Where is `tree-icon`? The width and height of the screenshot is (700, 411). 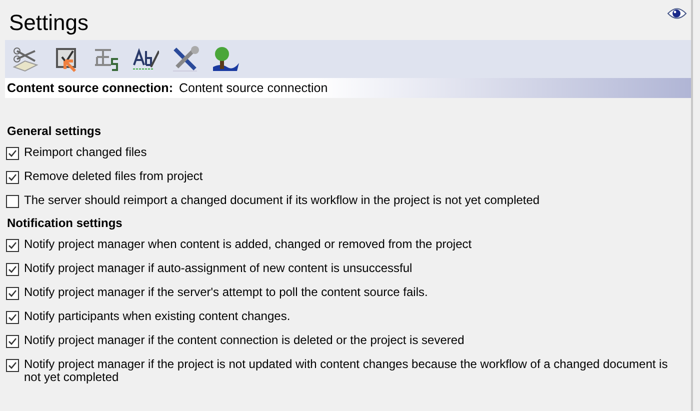
tree-icon is located at coordinates (225, 59).